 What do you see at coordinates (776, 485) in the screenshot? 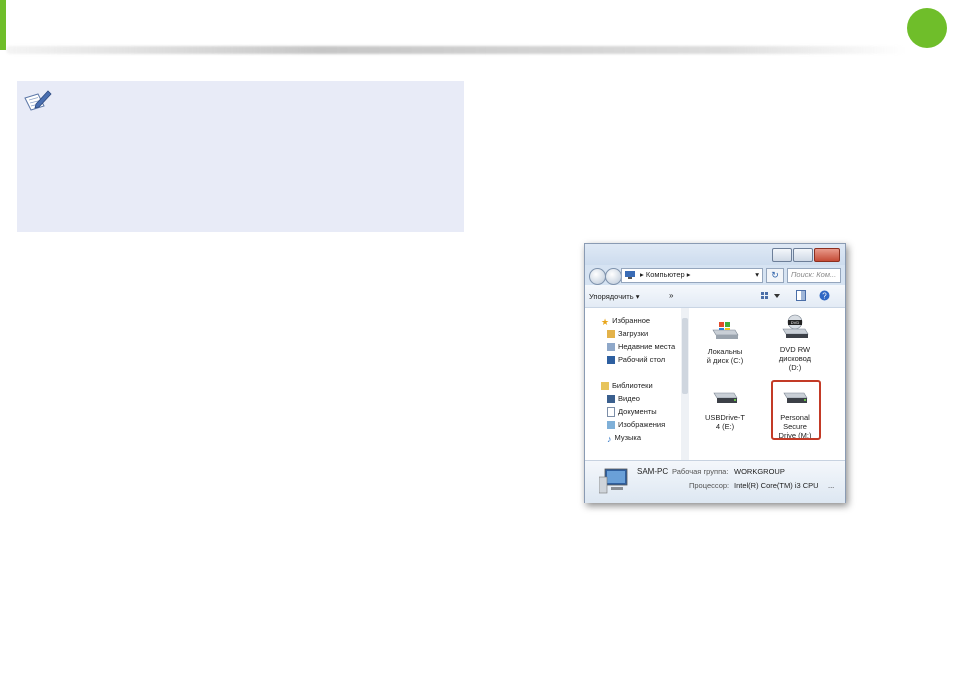
I see `processor-value: Intel(R) Core(TM) i3 CPU` at bounding box center [776, 485].